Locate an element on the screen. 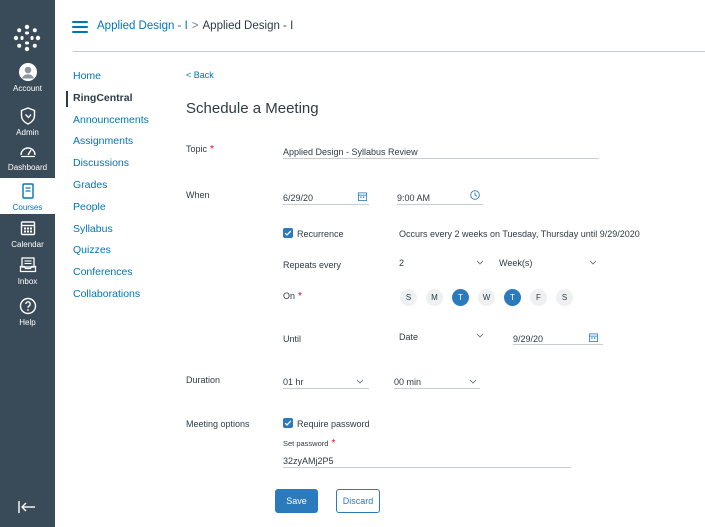 The image size is (705, 527). set-password-label-row: Set password * is located at coordinates (309, 443).